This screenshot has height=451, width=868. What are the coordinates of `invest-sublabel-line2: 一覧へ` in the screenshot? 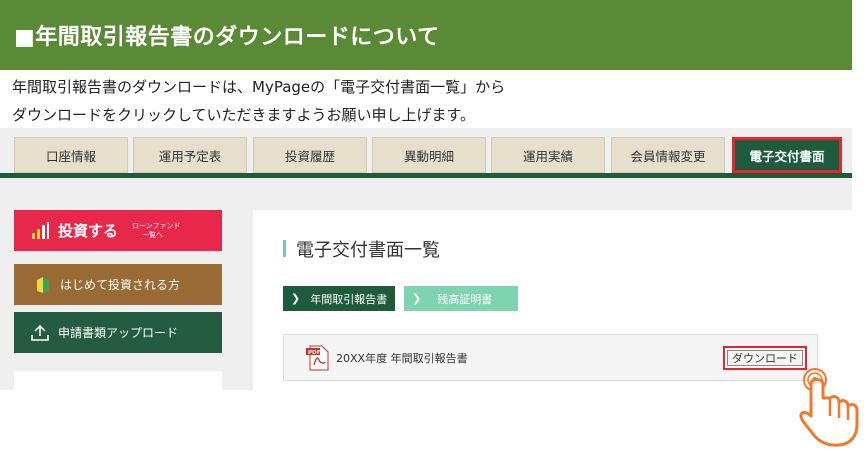 It's located at (153, 234).